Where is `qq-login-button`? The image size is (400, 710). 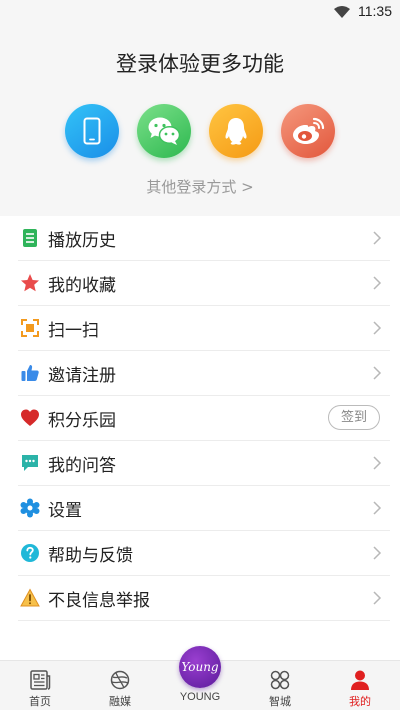
qq-login-button is located at coordinates (236, 131).